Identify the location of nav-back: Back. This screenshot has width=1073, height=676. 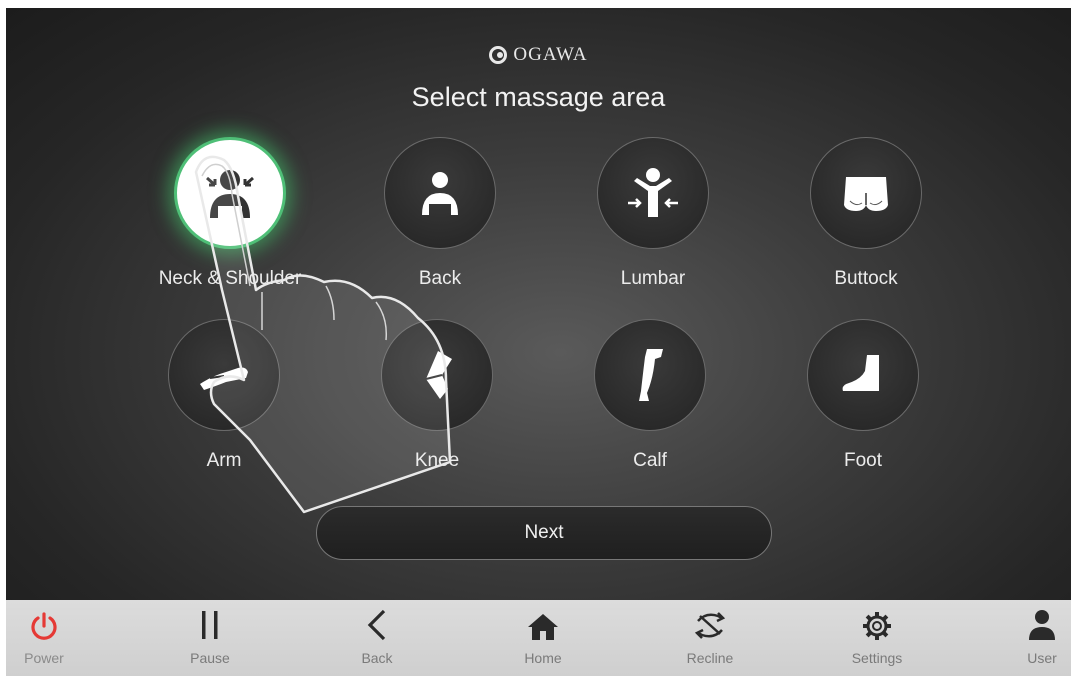
(377, 638).